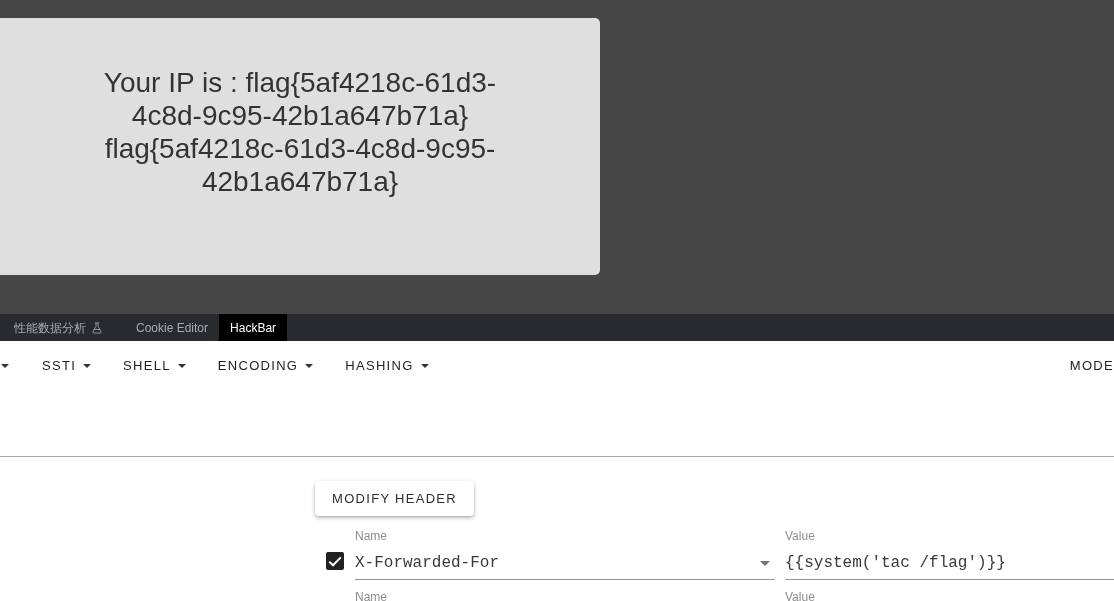  I want to click on checkmark-icon, so click(335, 561).